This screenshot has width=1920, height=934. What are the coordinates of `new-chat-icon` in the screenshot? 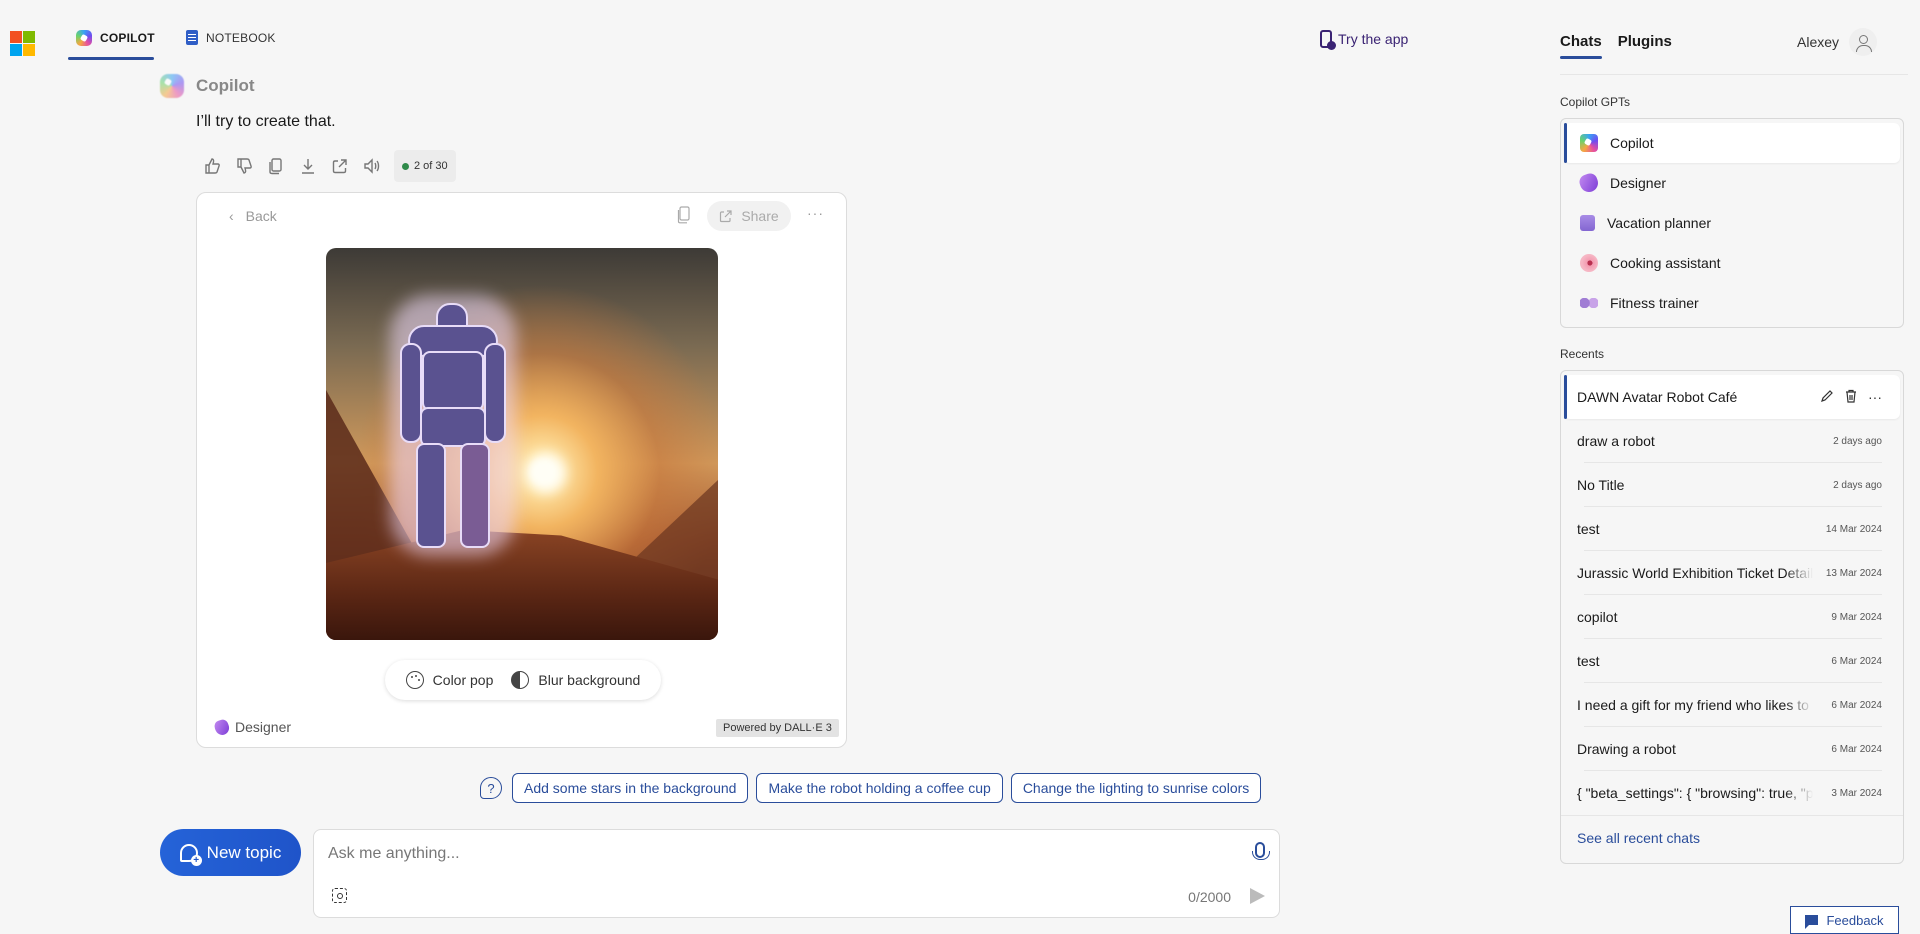 It's located at (190, 854).